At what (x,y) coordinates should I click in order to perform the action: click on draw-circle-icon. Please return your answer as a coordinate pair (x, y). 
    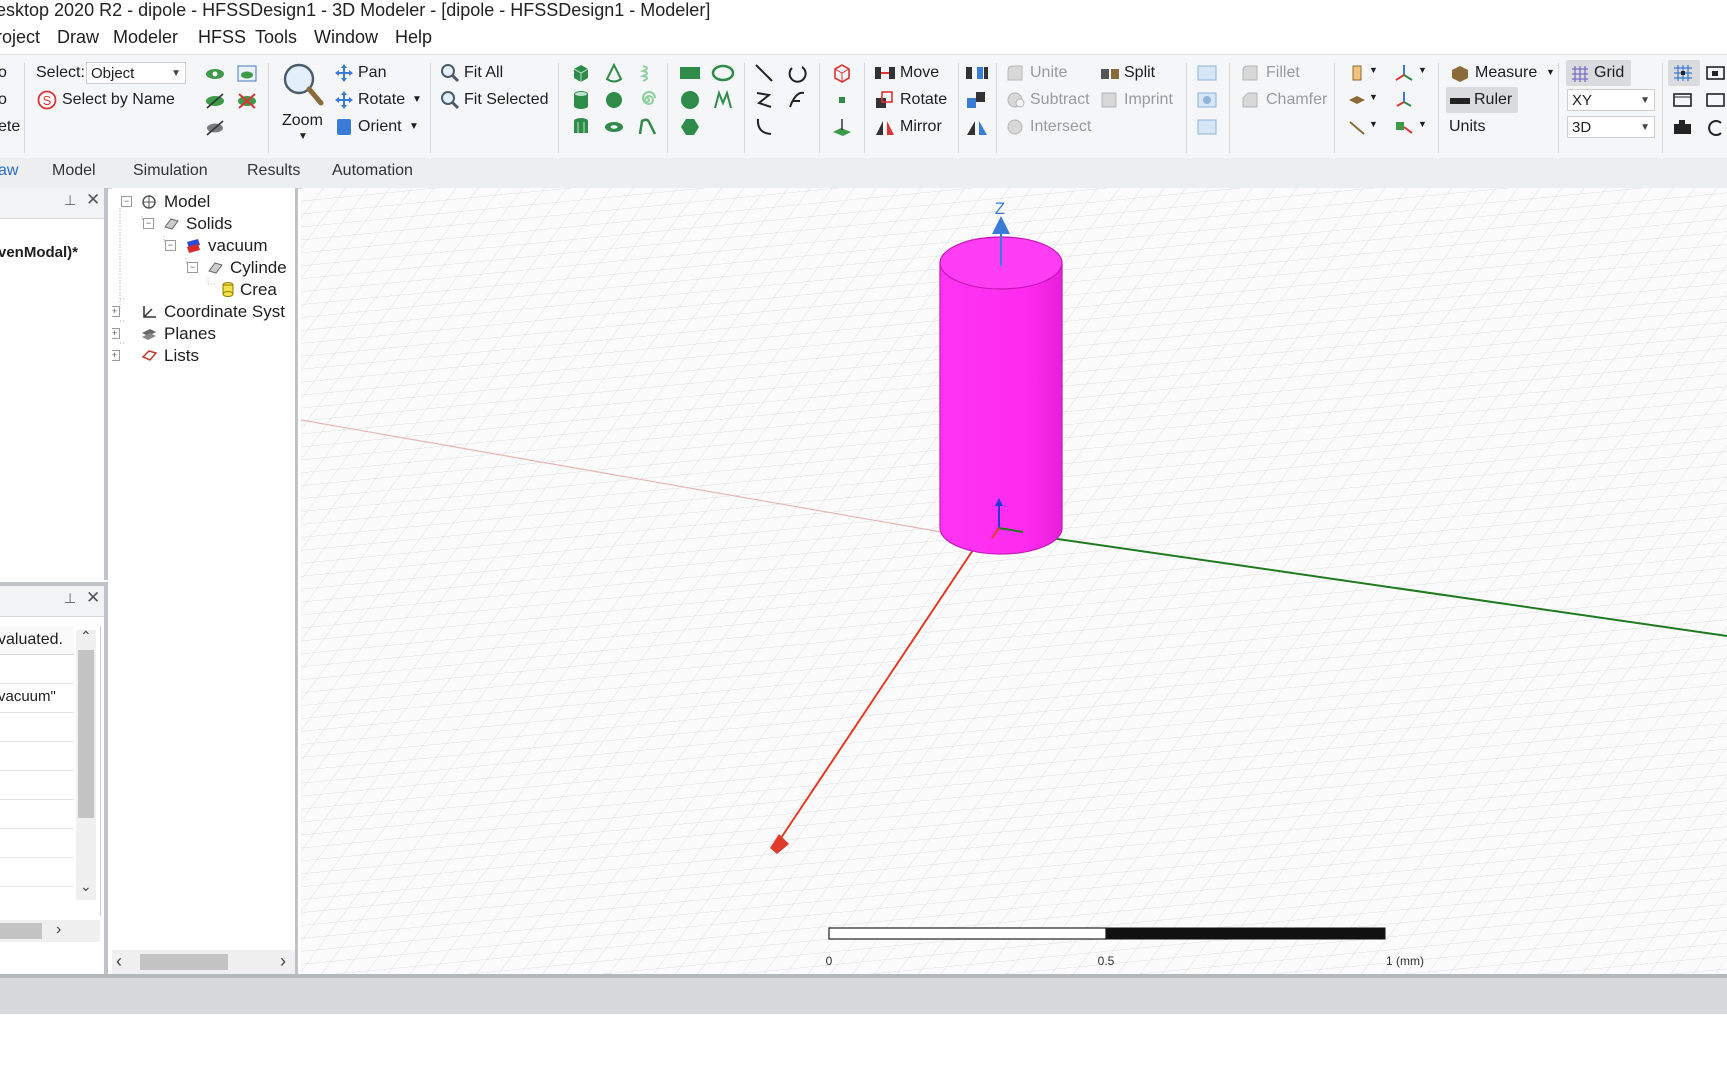
    Looking at the image, I should click on (690, 100).